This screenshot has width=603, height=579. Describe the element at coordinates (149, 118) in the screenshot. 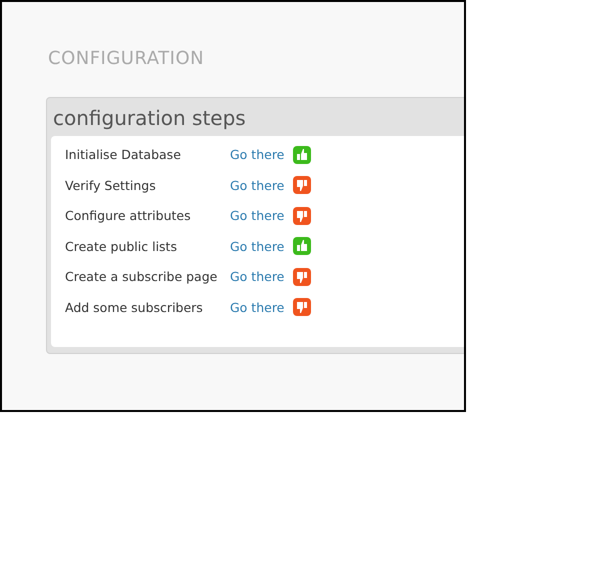

I see `panel-title: configuration steps` at that location.